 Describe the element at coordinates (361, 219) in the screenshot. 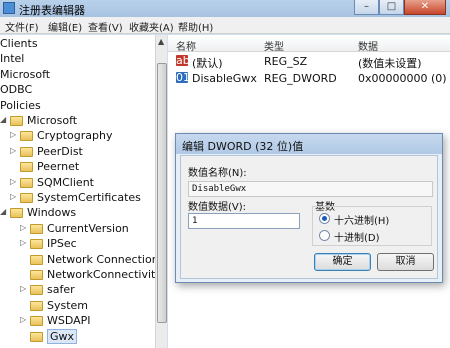

I see `hex-label: 十六进制(H)` at that location.